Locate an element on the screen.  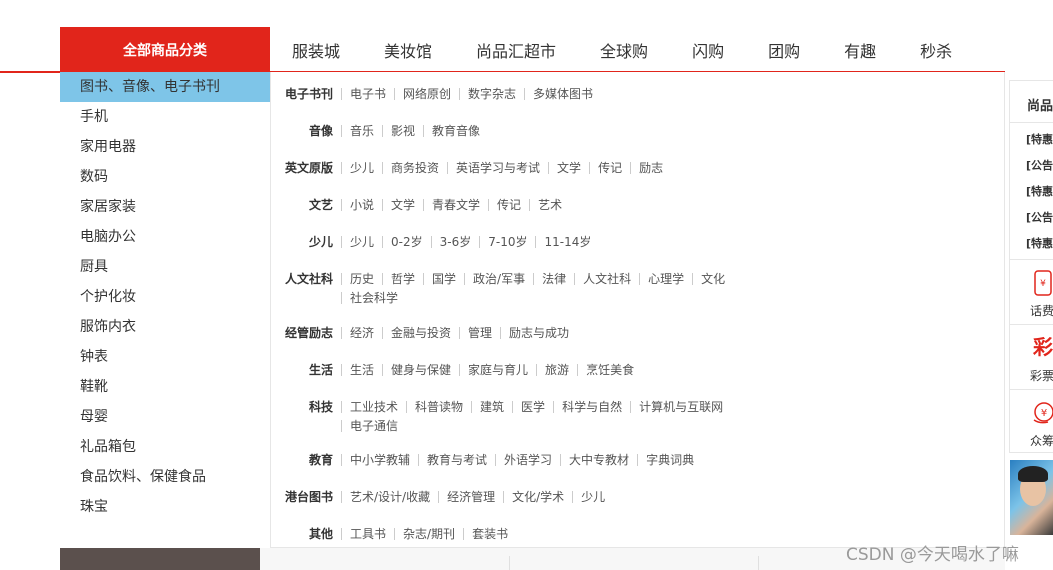
subcategory-link: 经济 is located at coordinates (361, 333).